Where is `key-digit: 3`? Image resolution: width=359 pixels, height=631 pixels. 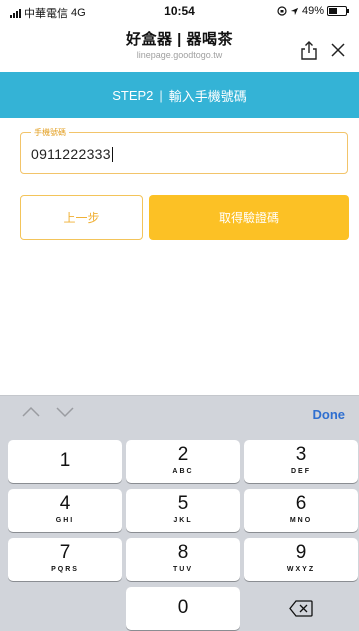 key-digit: 3 is located at coordinates (301, 454).